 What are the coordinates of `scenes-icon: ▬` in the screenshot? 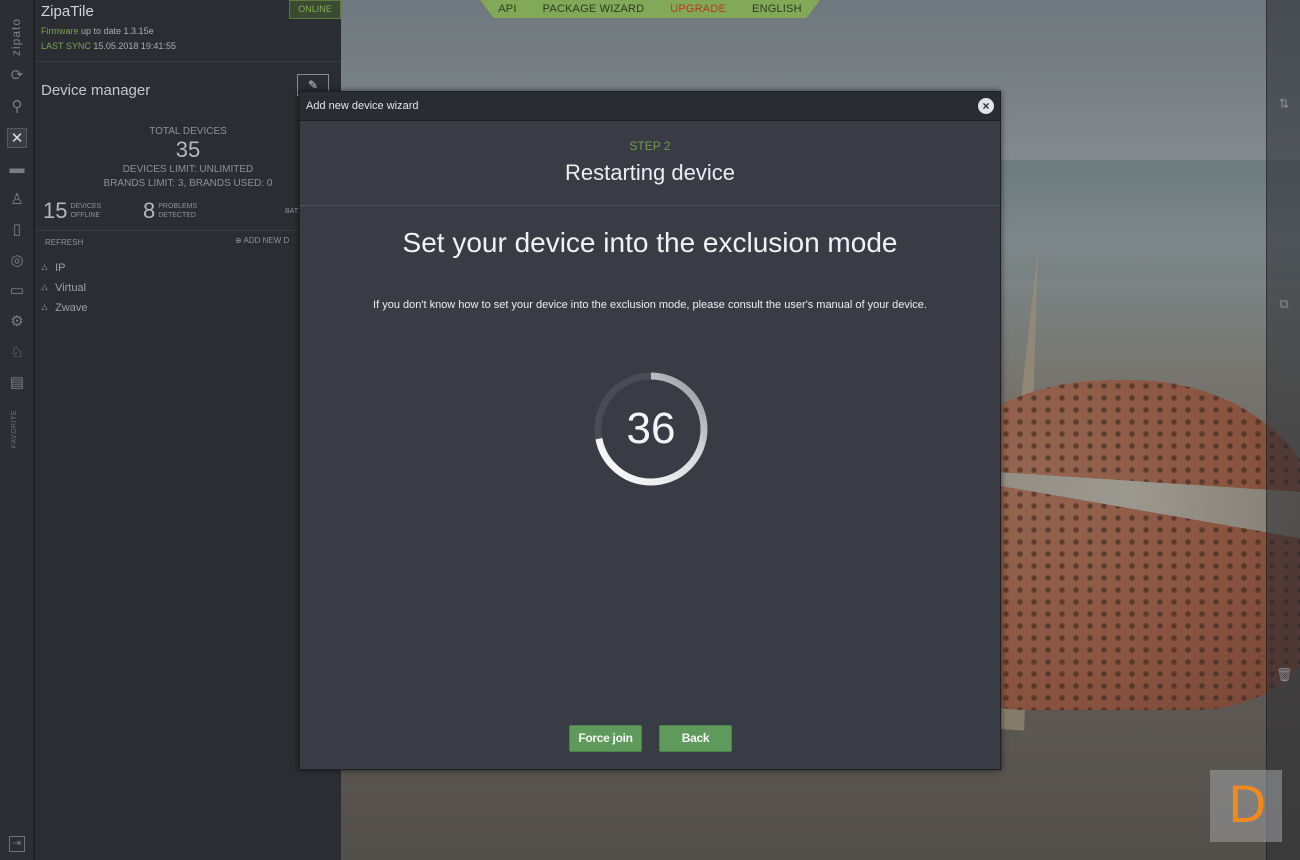 It's located at (17, 169).